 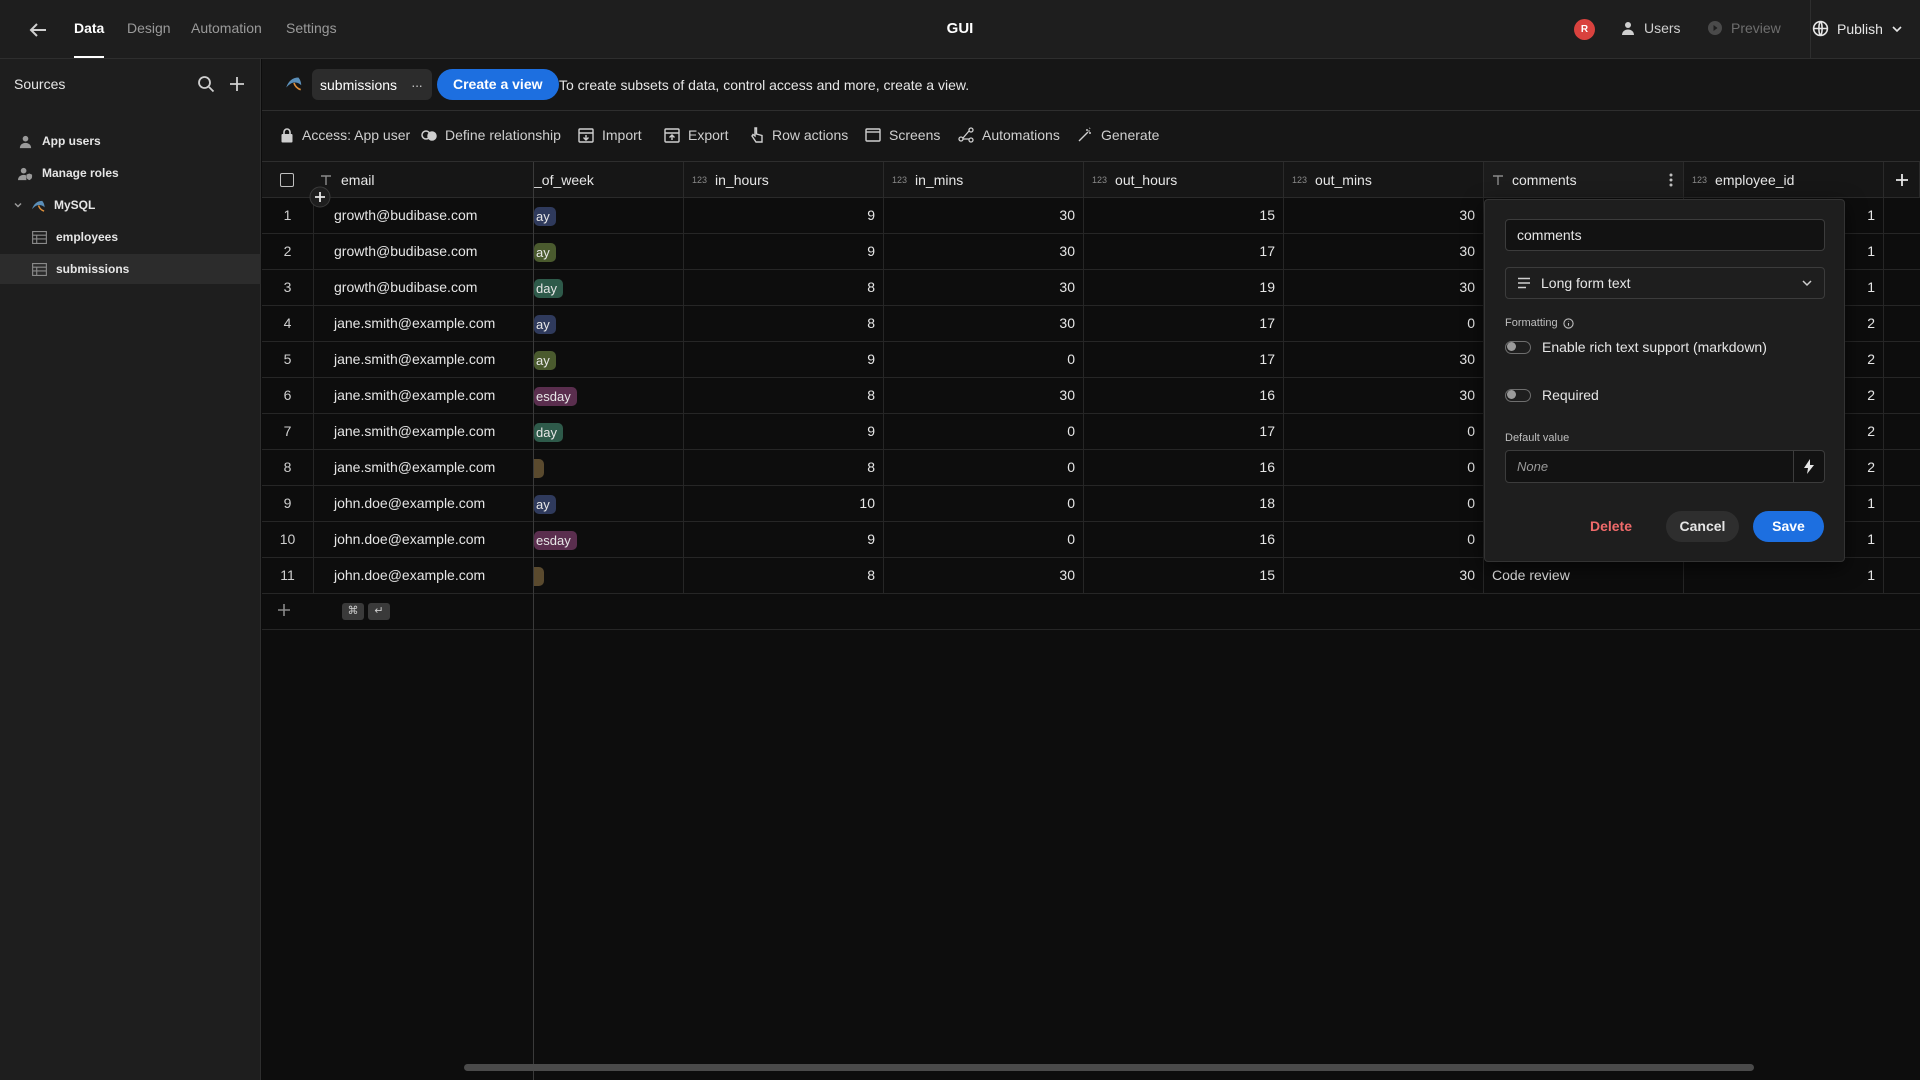 What do you see at coordinates (1788, 526) in the screenshot?
I see `save-button: Save` at bounding box center [1788, 526].